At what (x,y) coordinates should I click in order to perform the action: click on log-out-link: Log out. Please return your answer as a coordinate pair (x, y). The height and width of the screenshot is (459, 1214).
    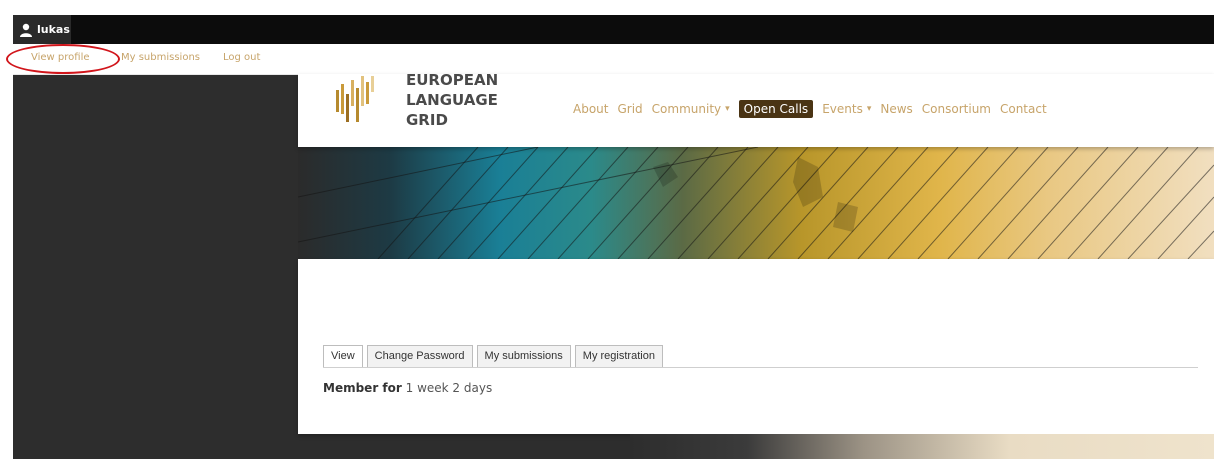
    Looking at the image, I should click on (241, 57).